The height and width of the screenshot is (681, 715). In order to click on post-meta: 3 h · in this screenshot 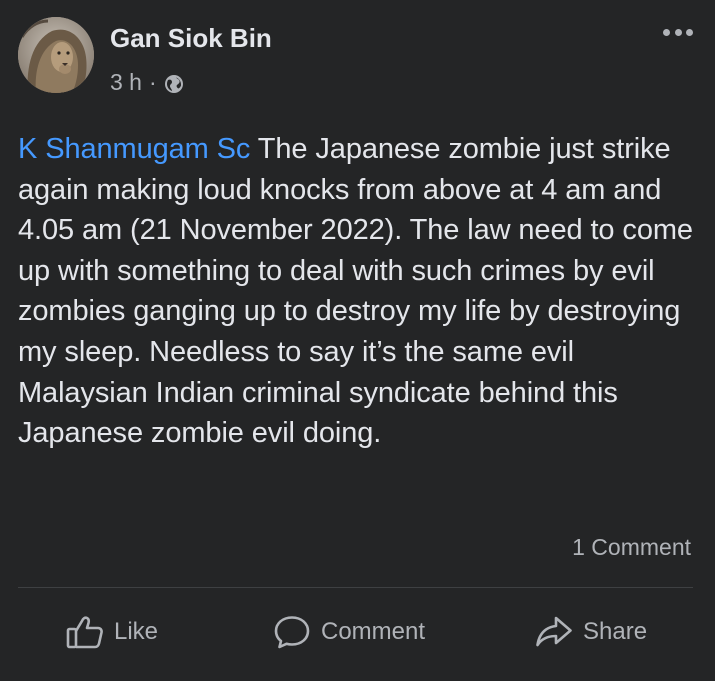, I will do `click(147, 82)`.